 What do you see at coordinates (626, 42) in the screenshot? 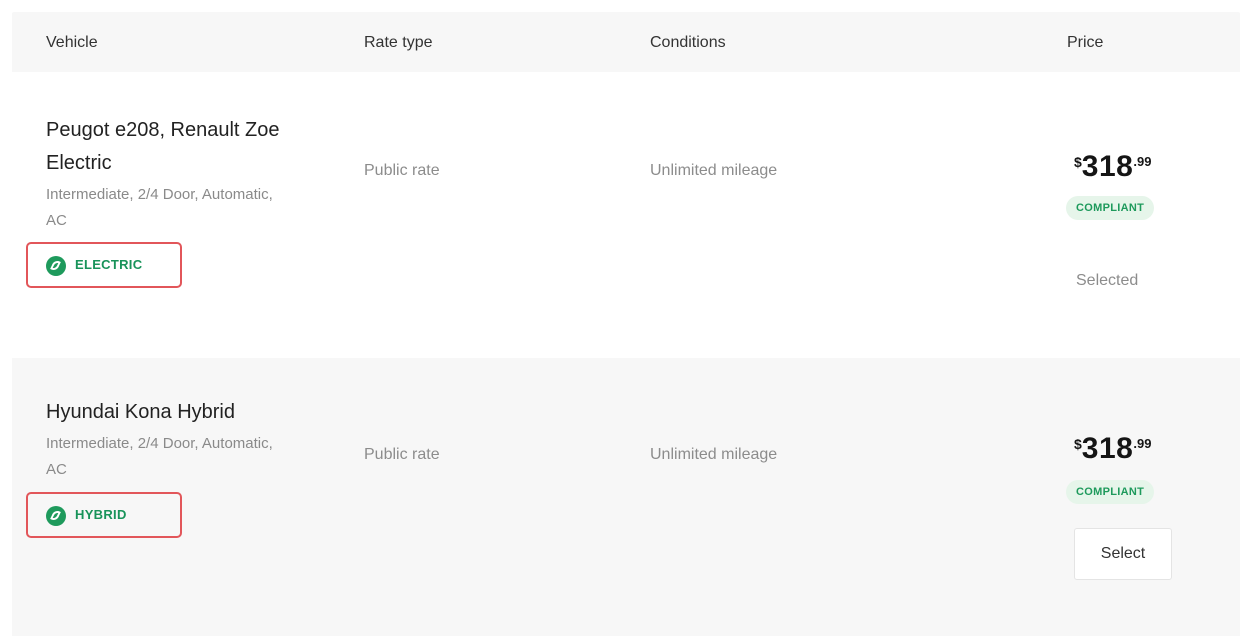
I see `table-header: Vehicle Rate type Conditions Price` at bounding box center [626, 42].